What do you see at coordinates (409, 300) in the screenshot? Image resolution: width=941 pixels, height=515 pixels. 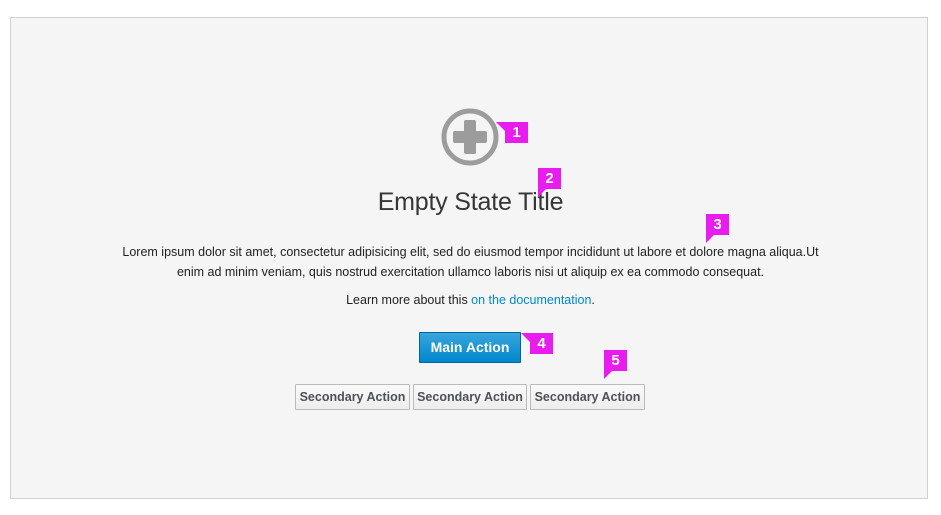 I see `learn-more-prefix: Learn more about this` at bounding box center [409, 300].